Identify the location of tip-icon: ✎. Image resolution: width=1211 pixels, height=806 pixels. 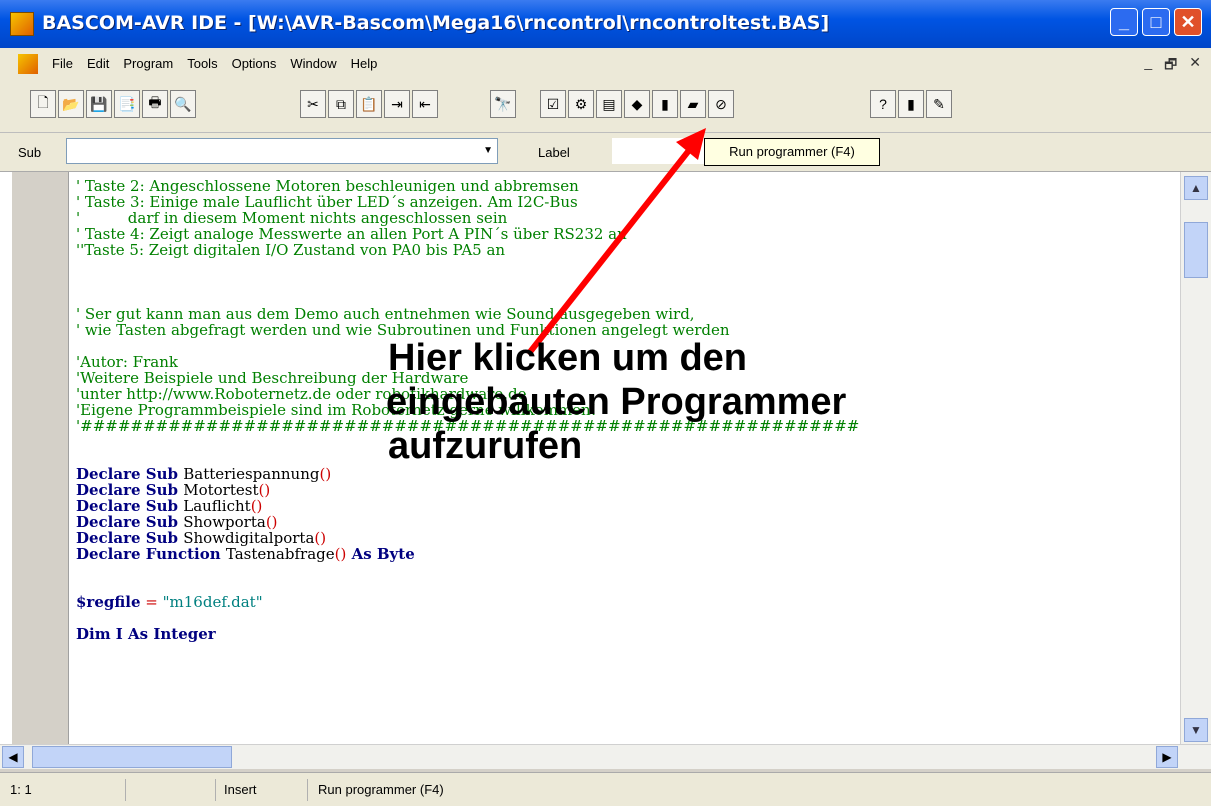
(939, 104).